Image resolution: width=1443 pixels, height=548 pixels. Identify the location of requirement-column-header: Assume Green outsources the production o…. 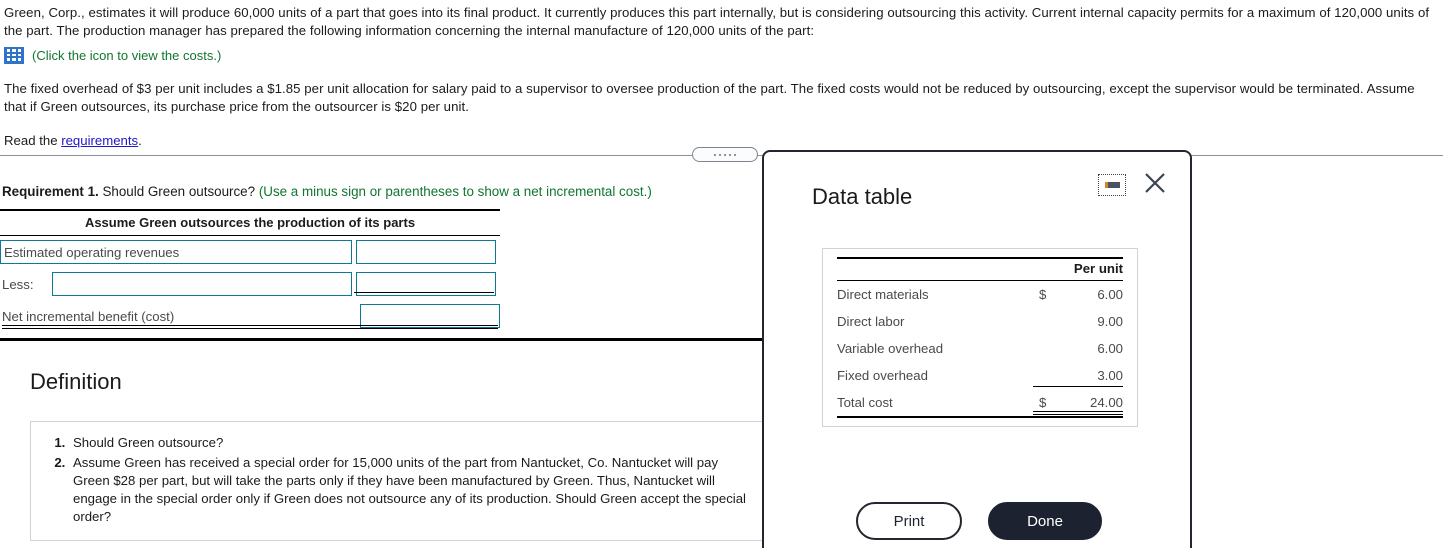
(250, 222).